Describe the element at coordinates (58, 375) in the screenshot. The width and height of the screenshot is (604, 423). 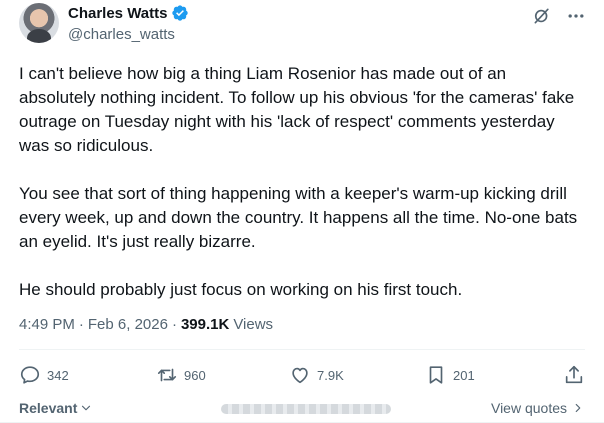
I see `reply-count: 342` at that location.